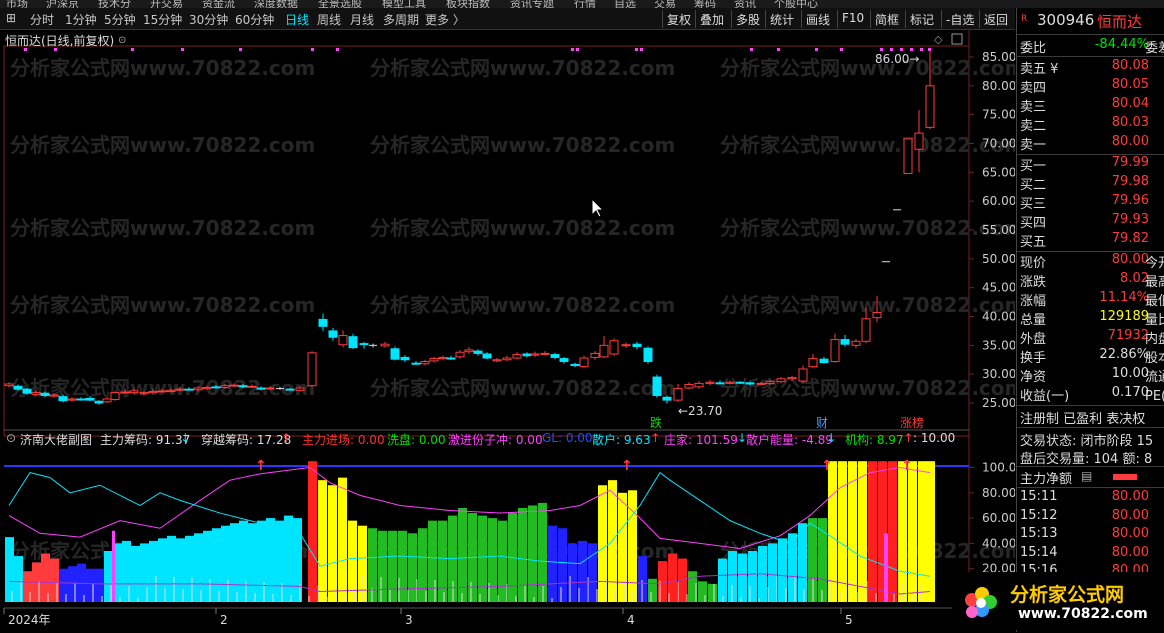  Describe the element at coordinates (401, 19) in the screenshot. I see `period-tab: 多周期` at that location.